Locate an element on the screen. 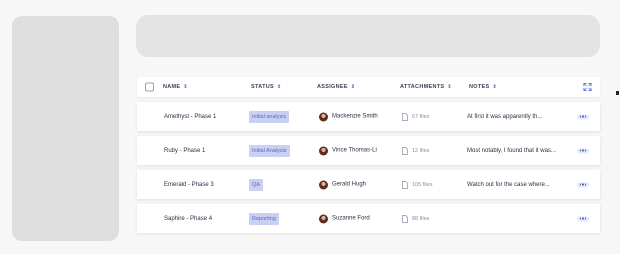 The width and height of the screenshot is (620, 254). attachments-cell: 67 files is located at coordinates (416, 116).